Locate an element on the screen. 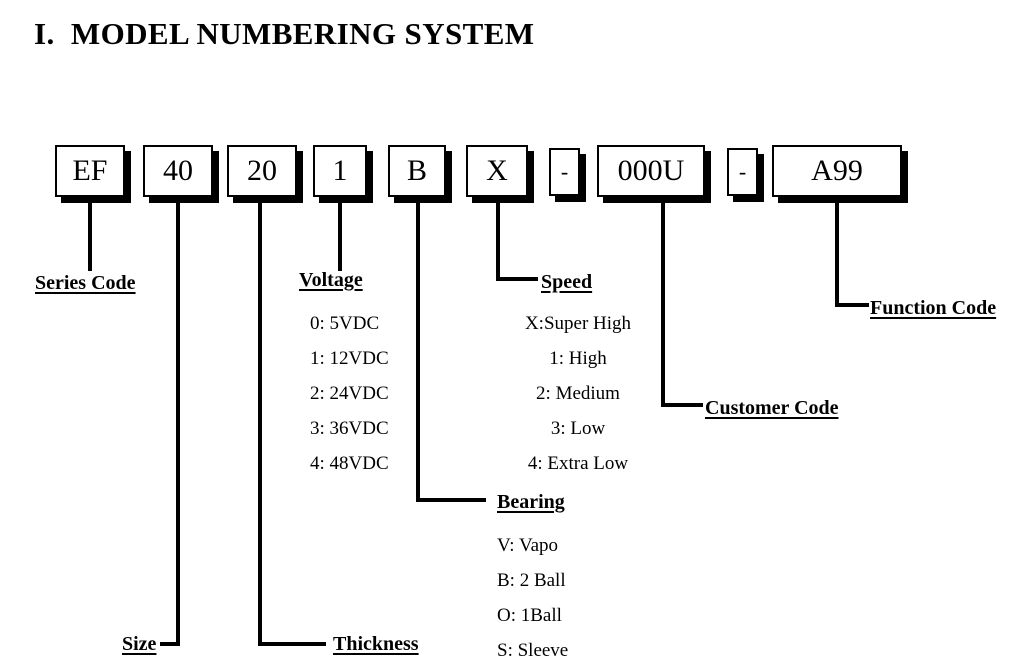  legend-item: 1: High is located at coordinates (578, 358).